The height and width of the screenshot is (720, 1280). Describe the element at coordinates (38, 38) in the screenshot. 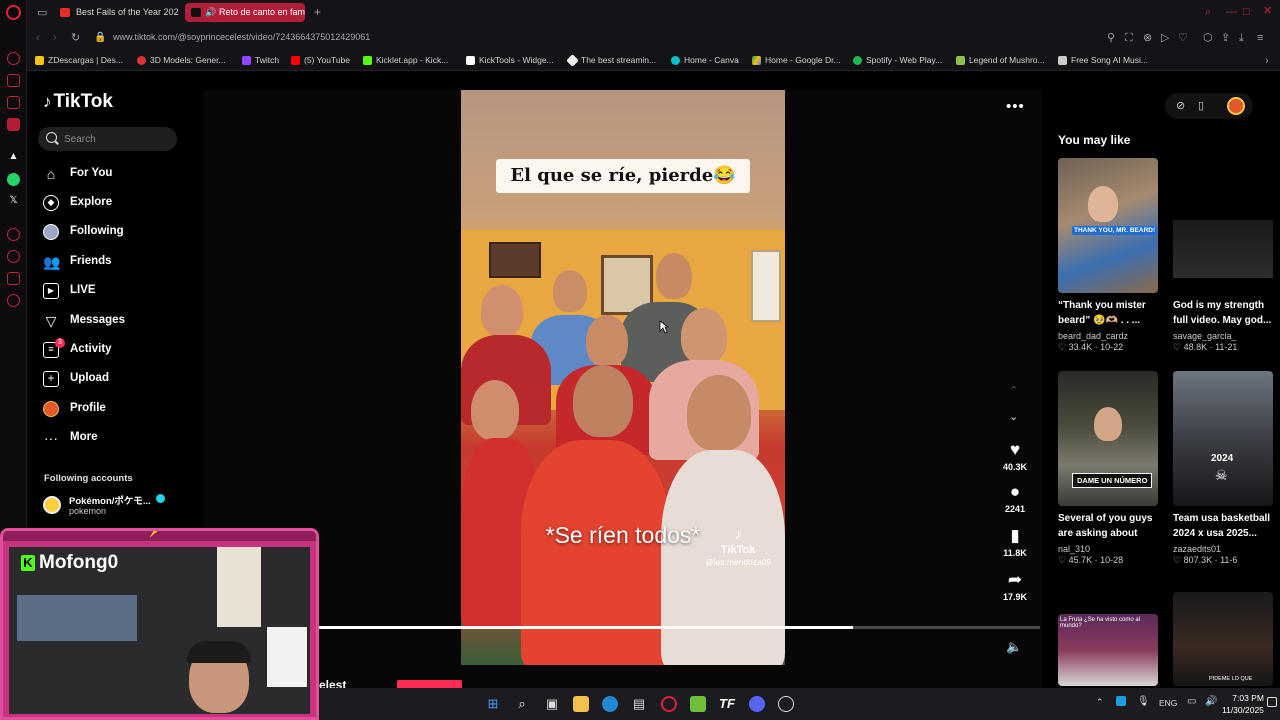

I see `back-icon: ‹` at that location.